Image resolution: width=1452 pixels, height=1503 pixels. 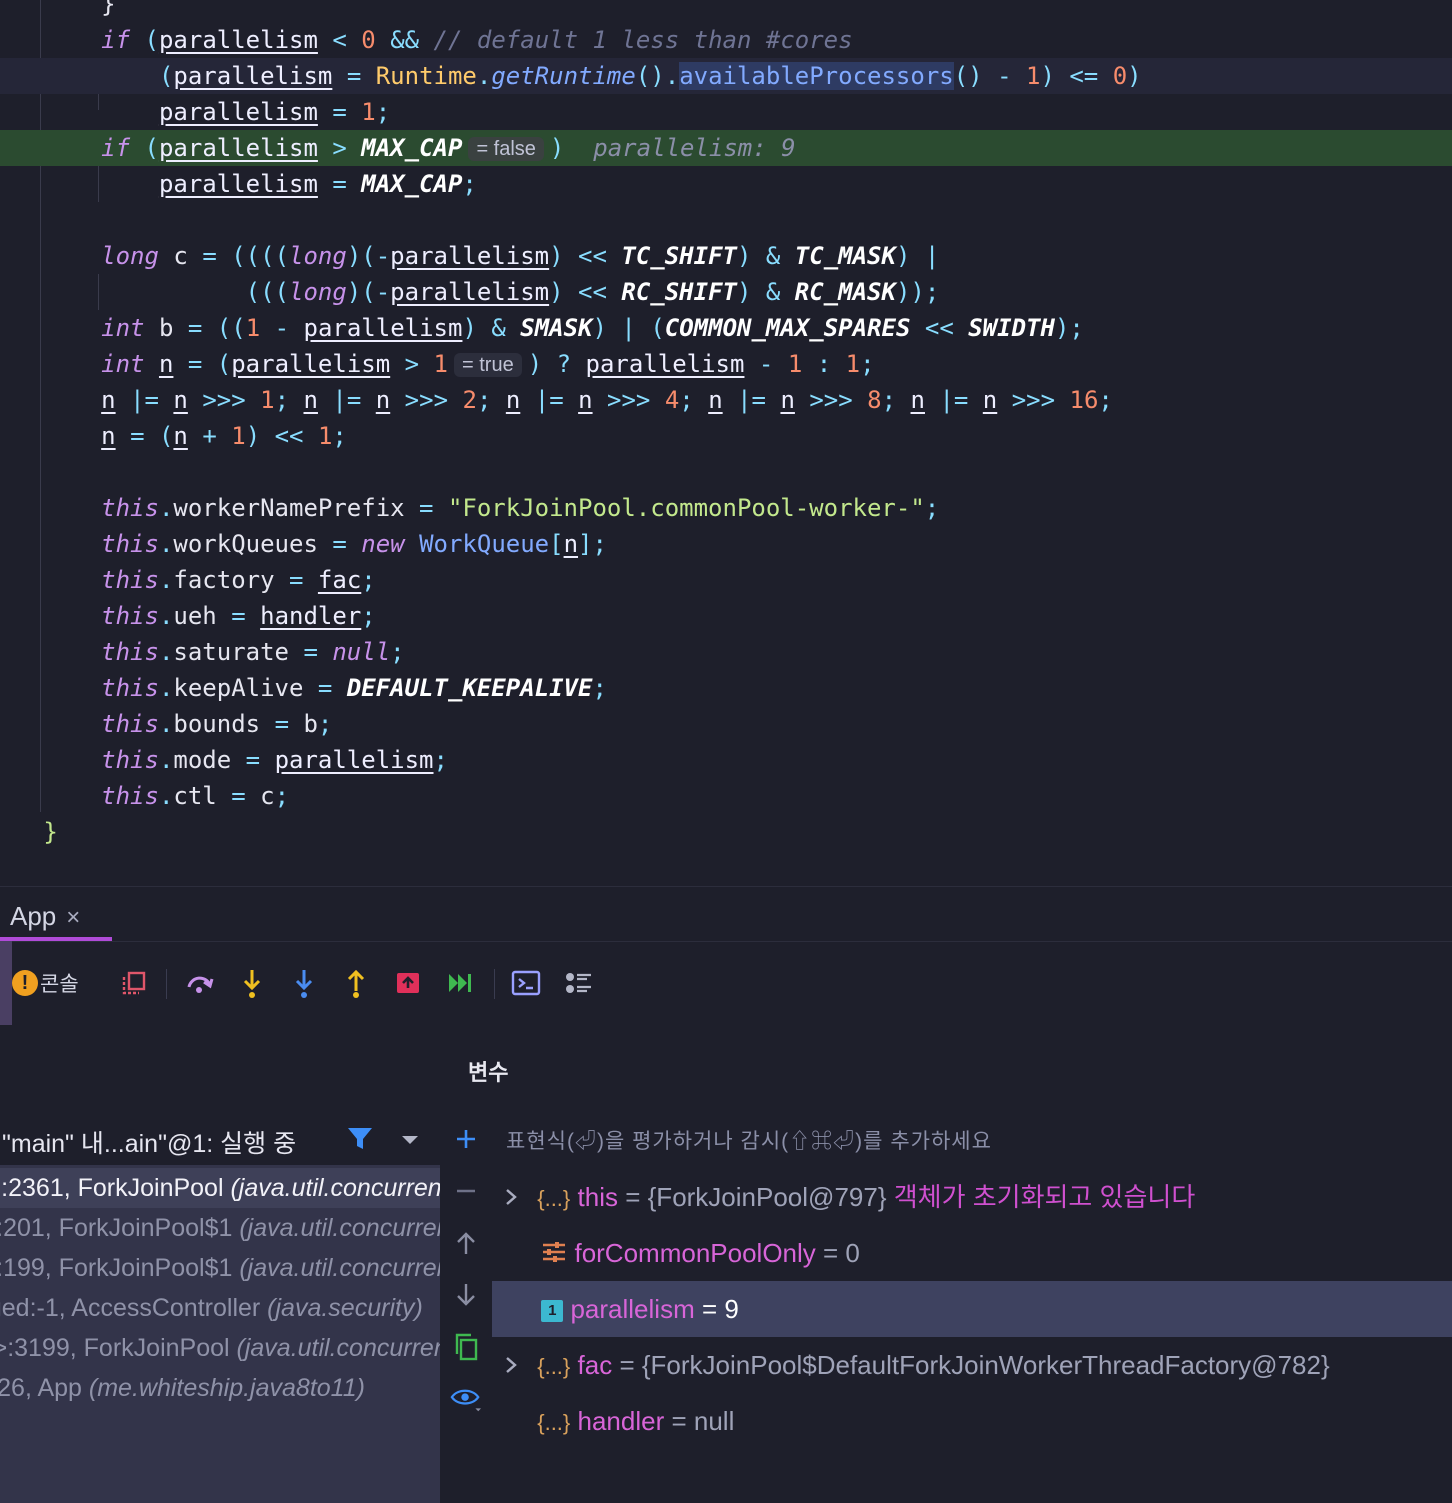 What do you see at coordinates (488, 1072) in the screenshot?
I see `variables-title: 변수` at bounding box center [488, 1072].